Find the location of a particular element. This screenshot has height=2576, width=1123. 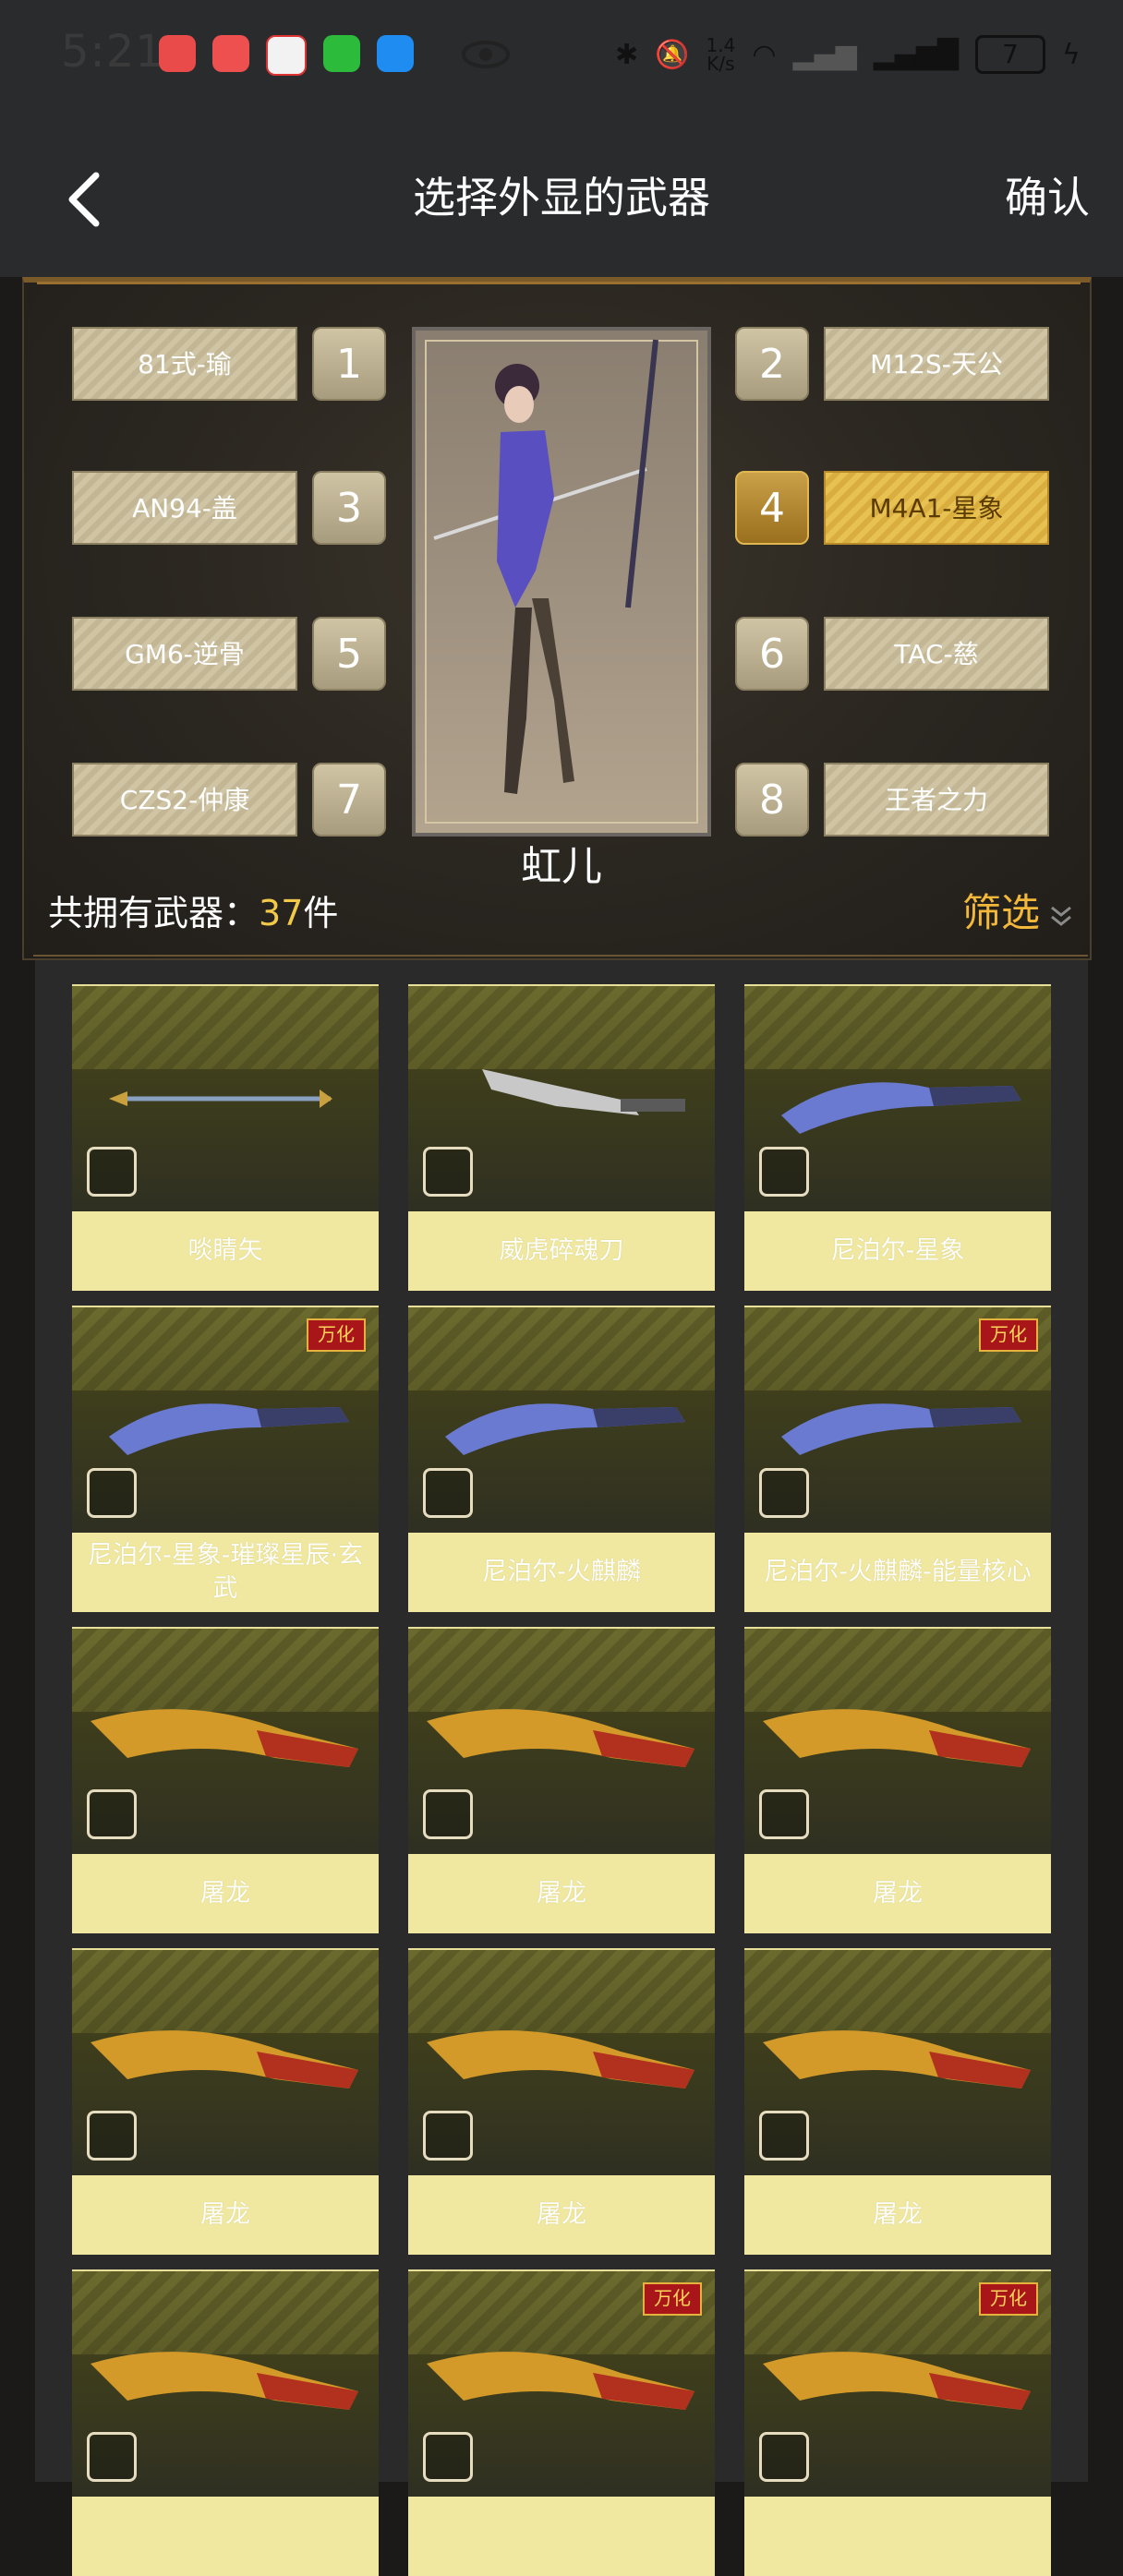

bluetooth-icon: ✱ is located at coordinates (627, 54).